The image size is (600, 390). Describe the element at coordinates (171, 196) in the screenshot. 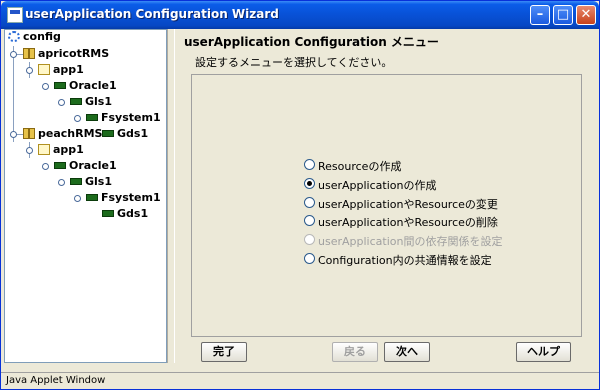

I see `split-pane-divider` at that location.